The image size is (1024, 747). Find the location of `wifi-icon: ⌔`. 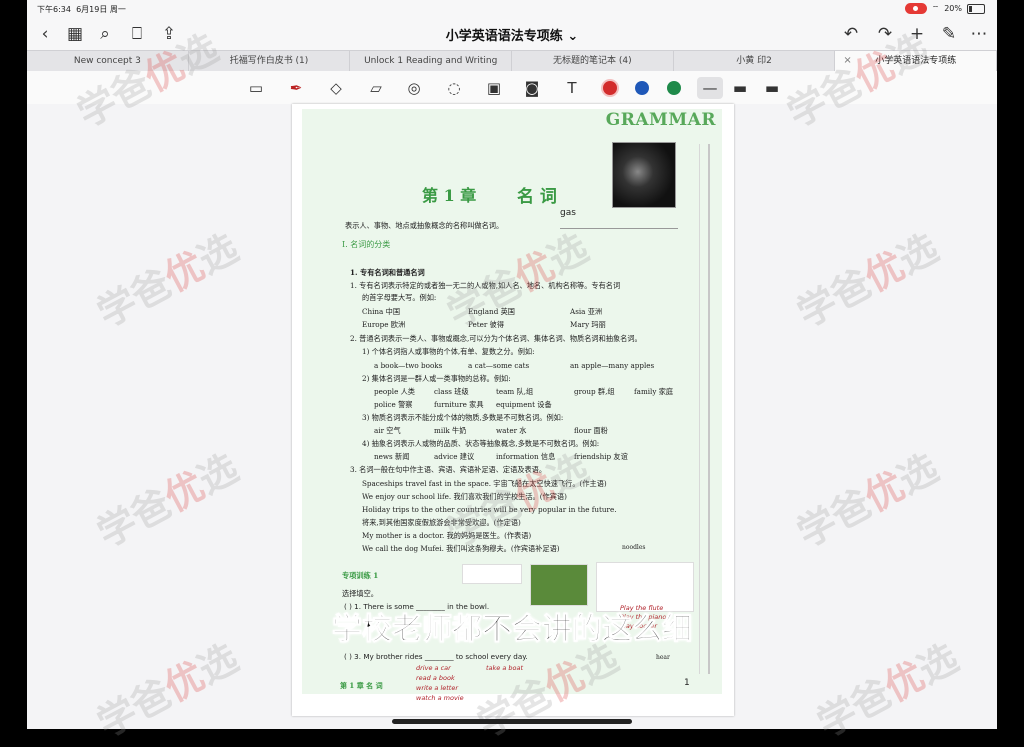

wifi-icon: ⌔ is located at coordinates (935, 8).